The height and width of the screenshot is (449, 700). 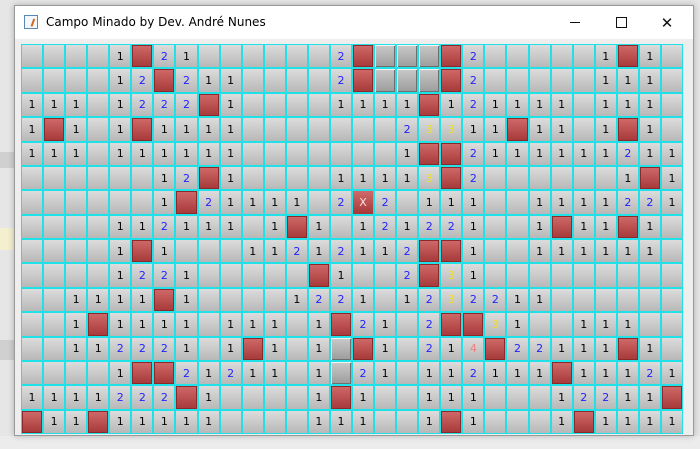 What do you see at coordinates (667, 22) in the screenshot?
I see `close-button: ✕` at bounding box center [667, 22].